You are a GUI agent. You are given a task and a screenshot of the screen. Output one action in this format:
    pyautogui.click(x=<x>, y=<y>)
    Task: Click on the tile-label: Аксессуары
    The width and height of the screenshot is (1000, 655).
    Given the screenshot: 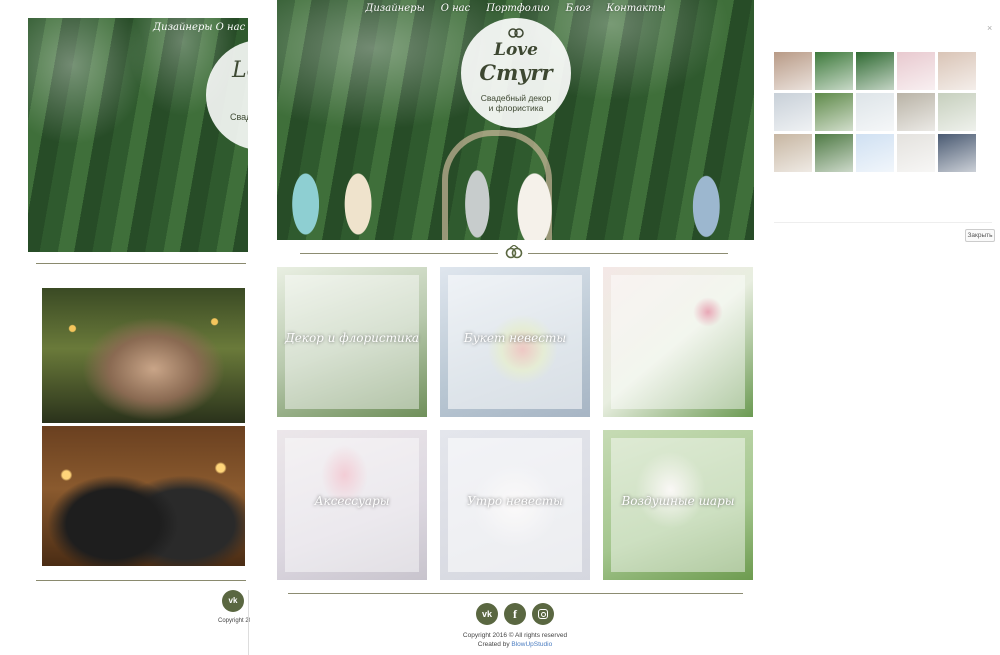 What is the action you would take?
    pyautogui.click(x=352, y=501)
    